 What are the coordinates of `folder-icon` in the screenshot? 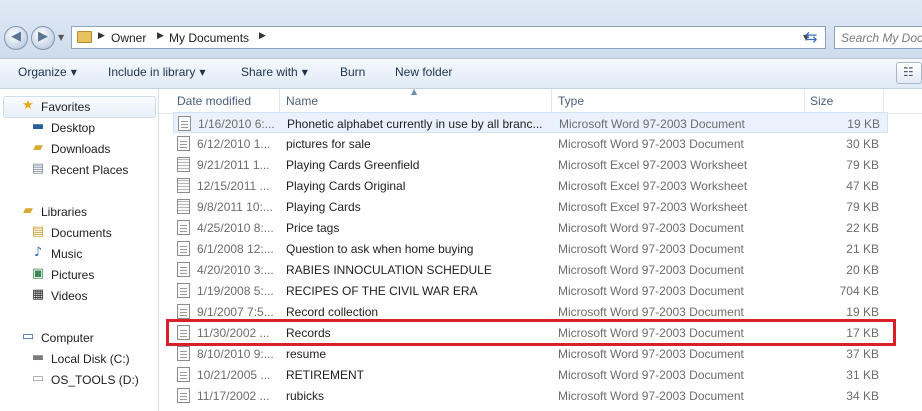 It's located at (84, 37).